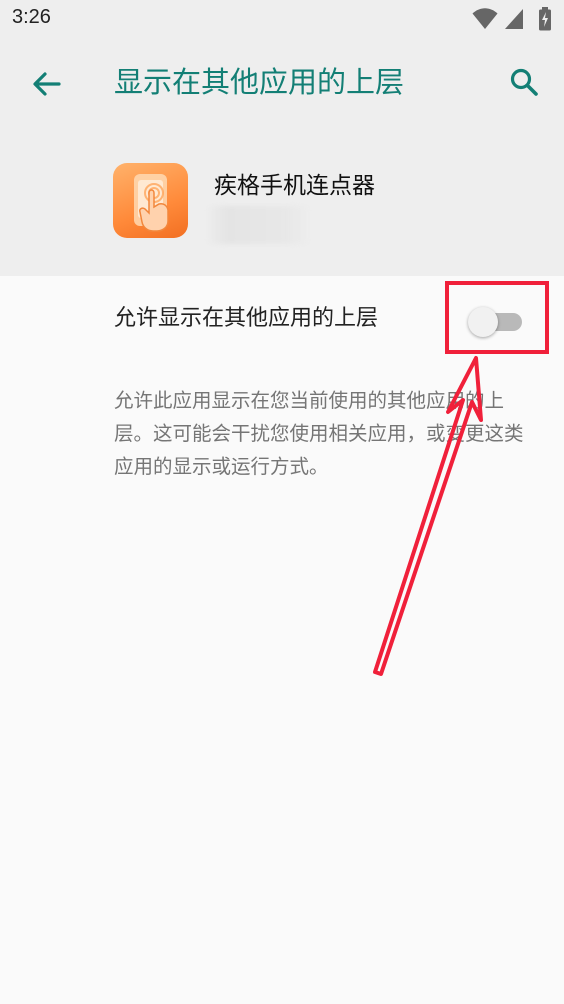  What do you see at coordinates (31, 17) in the screenshot?
I see `status-time: 3:26` at bounding box center [31, 17].